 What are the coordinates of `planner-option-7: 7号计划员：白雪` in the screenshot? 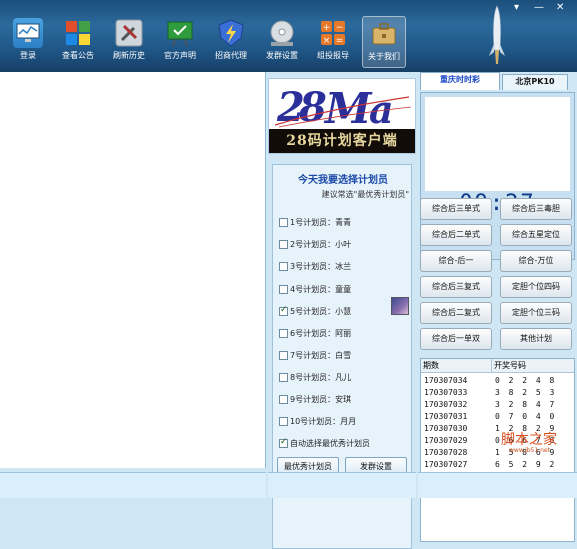 It's located at (315, 355).